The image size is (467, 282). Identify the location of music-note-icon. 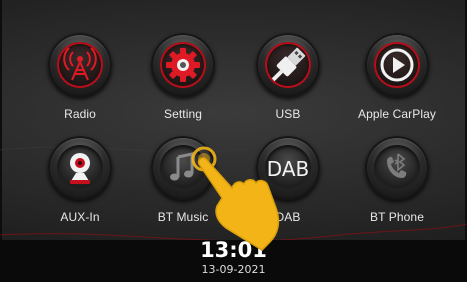
(182, 166).